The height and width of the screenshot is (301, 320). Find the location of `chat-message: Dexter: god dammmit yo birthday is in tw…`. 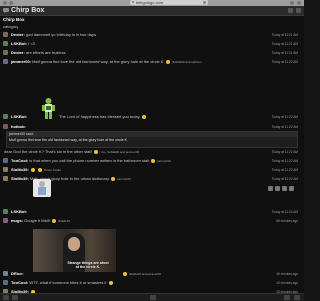

chat-message: Dexter: god dammmit yo birthday is in tw… is located at coordinates (152, 34).